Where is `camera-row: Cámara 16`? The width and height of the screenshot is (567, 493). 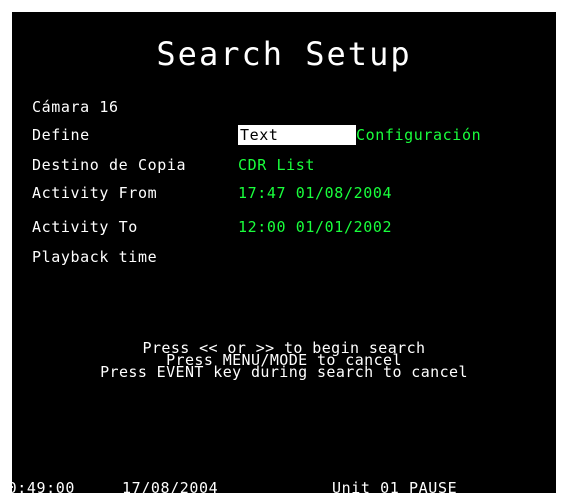 camera-row: Cámara 16 is located at coordinates (75, 107).